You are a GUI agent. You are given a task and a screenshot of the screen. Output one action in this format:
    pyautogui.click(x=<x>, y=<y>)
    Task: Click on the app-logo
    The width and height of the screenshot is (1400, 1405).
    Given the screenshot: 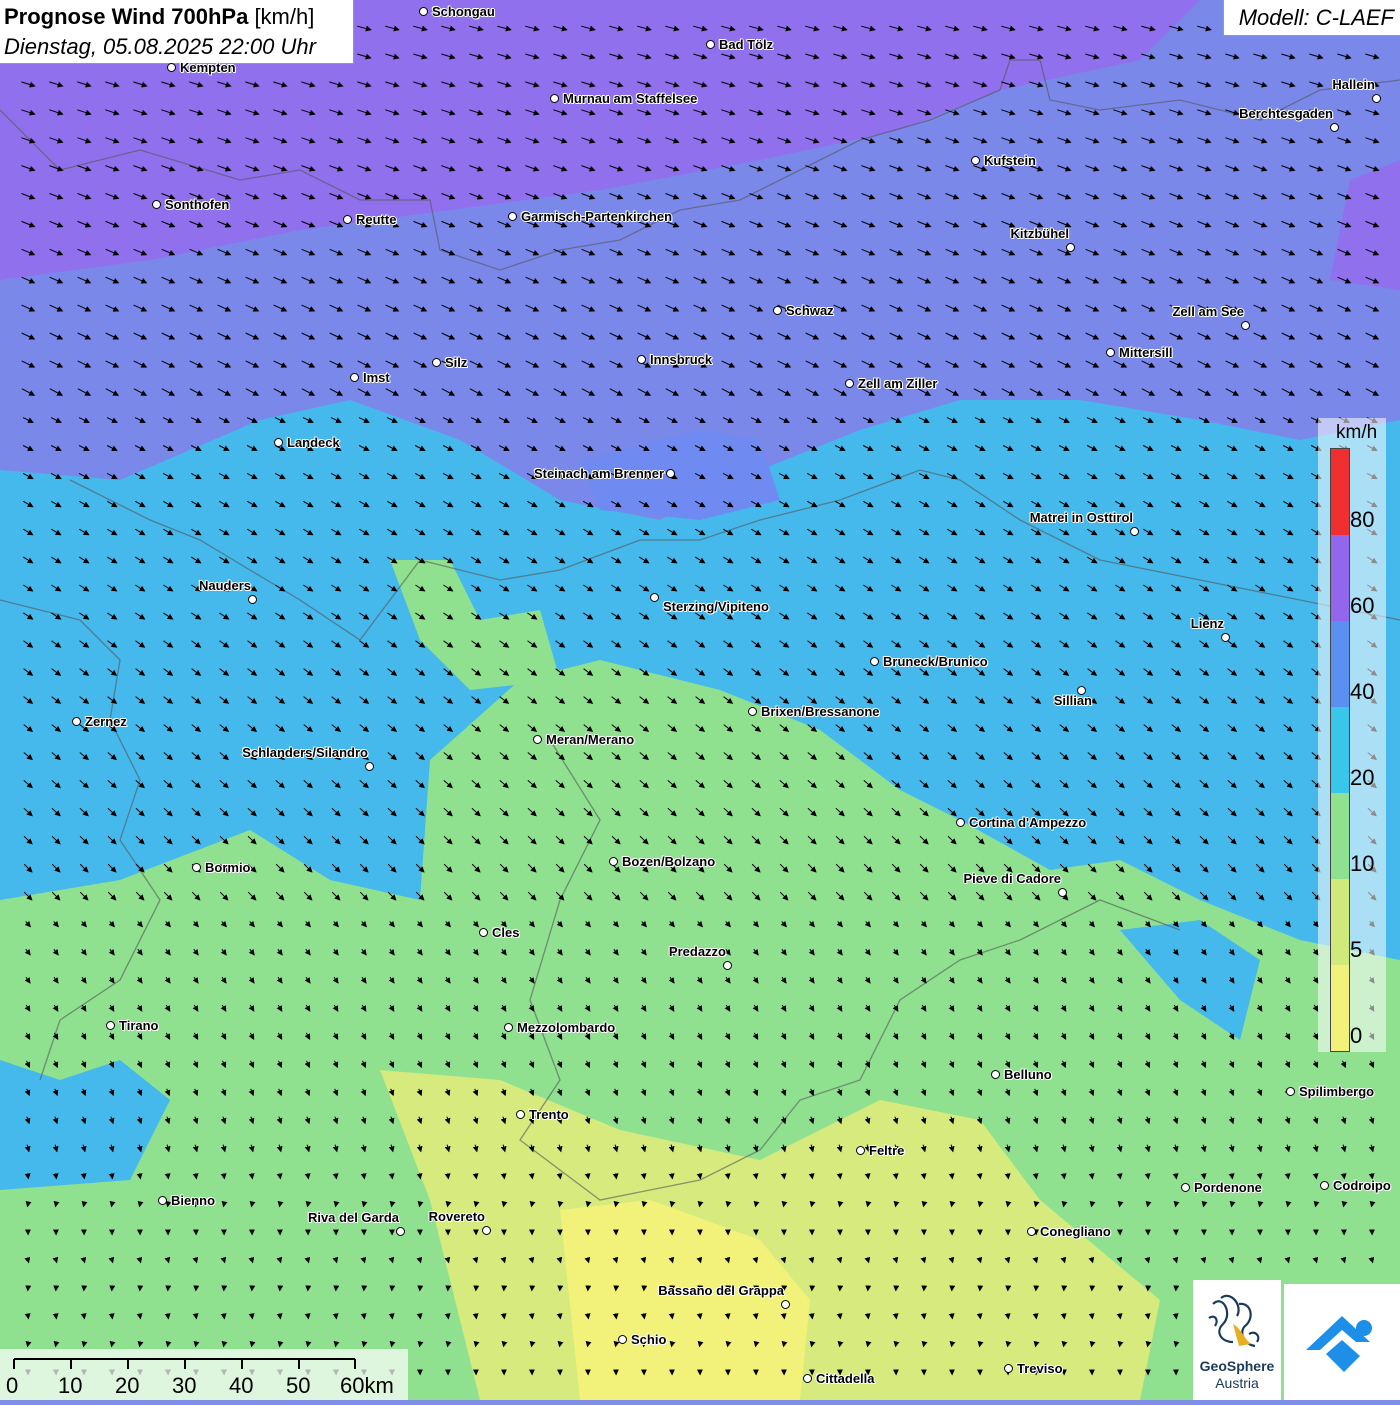 What is the action you would take?
    pyautogui.click(x=1342, y=1342)
    